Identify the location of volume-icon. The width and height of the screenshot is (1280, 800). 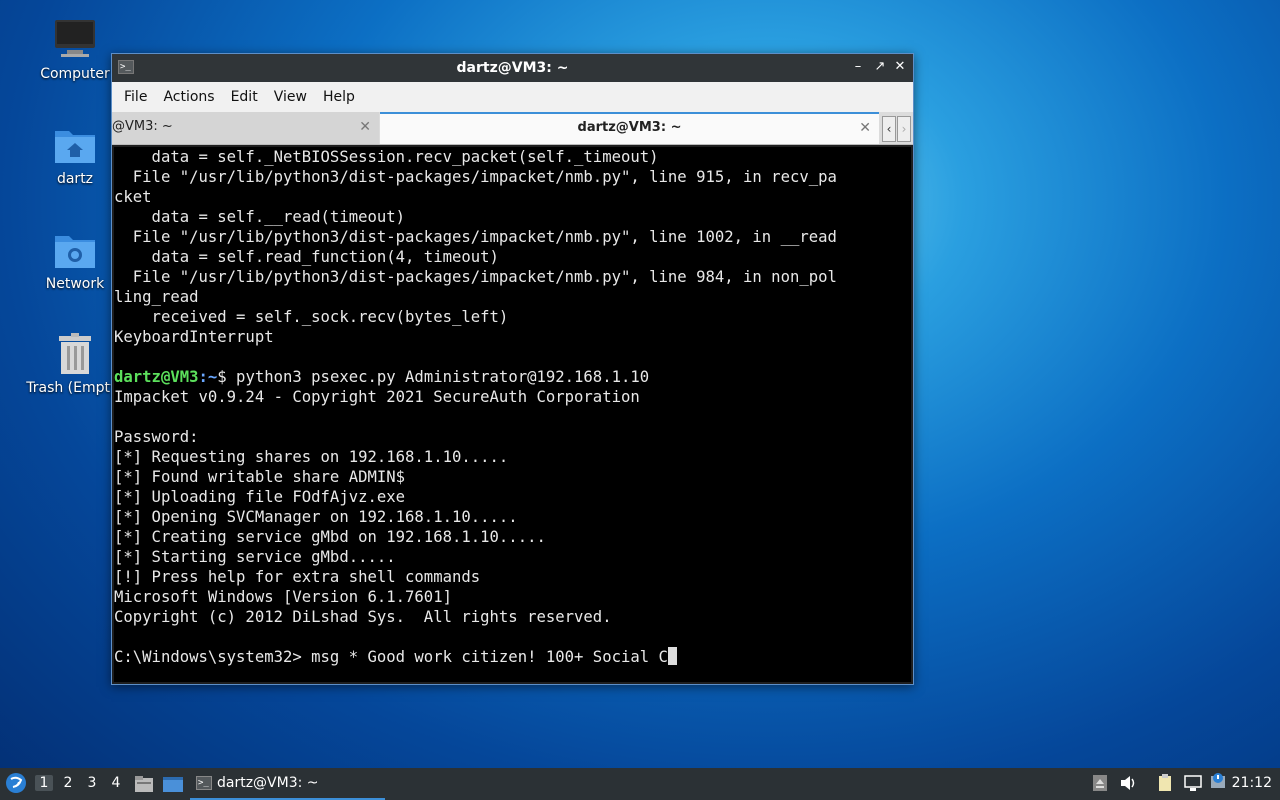
(1128, 783).